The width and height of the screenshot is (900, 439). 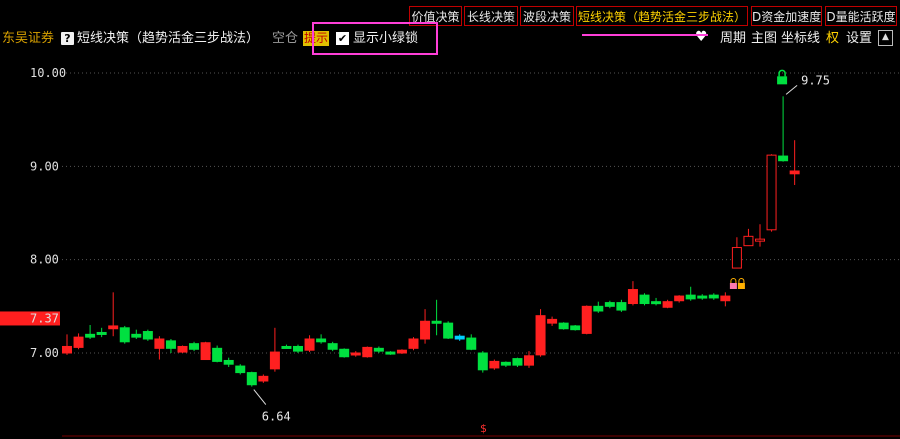 I want to click on position-status: 空仓, so click(x=285, y=38).